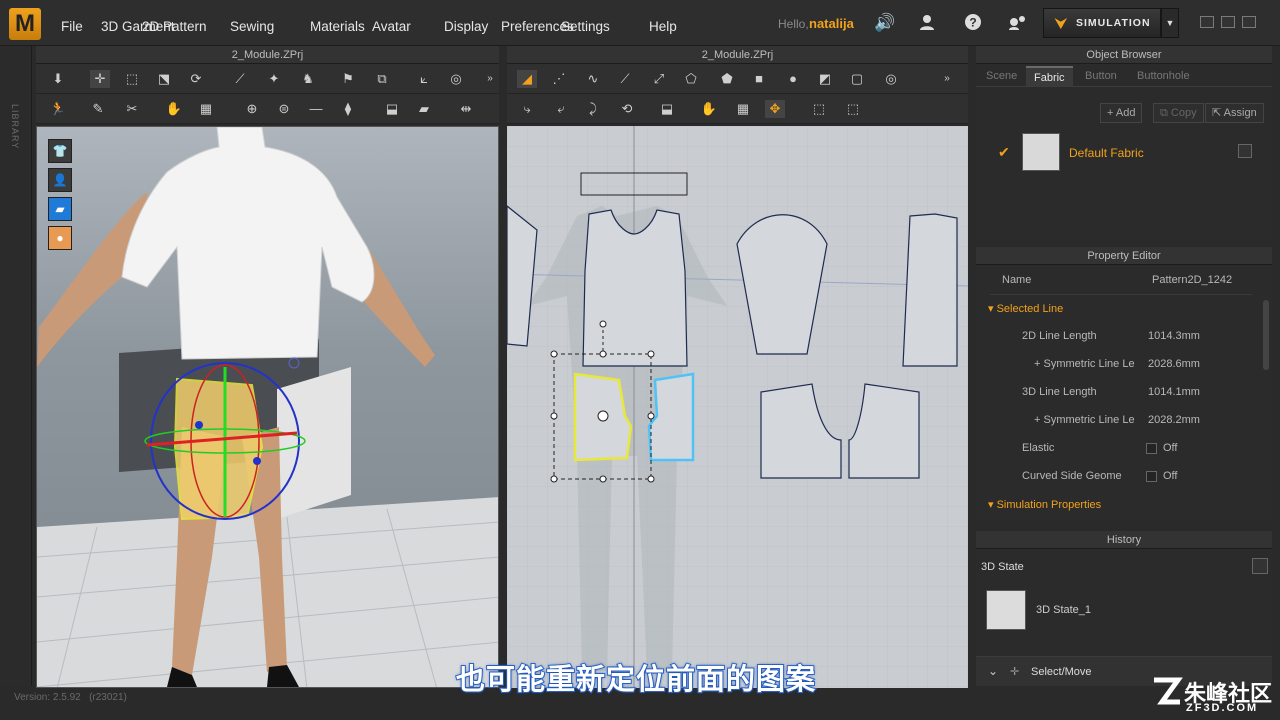  I want to click on edit-point-icon: ⋰, so click(559, 79).